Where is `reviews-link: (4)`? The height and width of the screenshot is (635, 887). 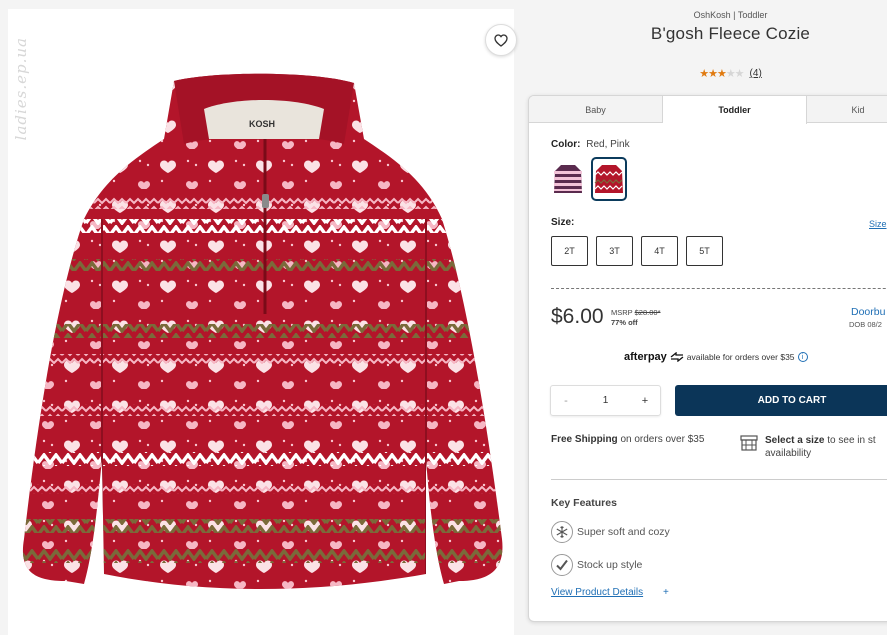 reviews-link: (4) is located at coordinates (756, 73).